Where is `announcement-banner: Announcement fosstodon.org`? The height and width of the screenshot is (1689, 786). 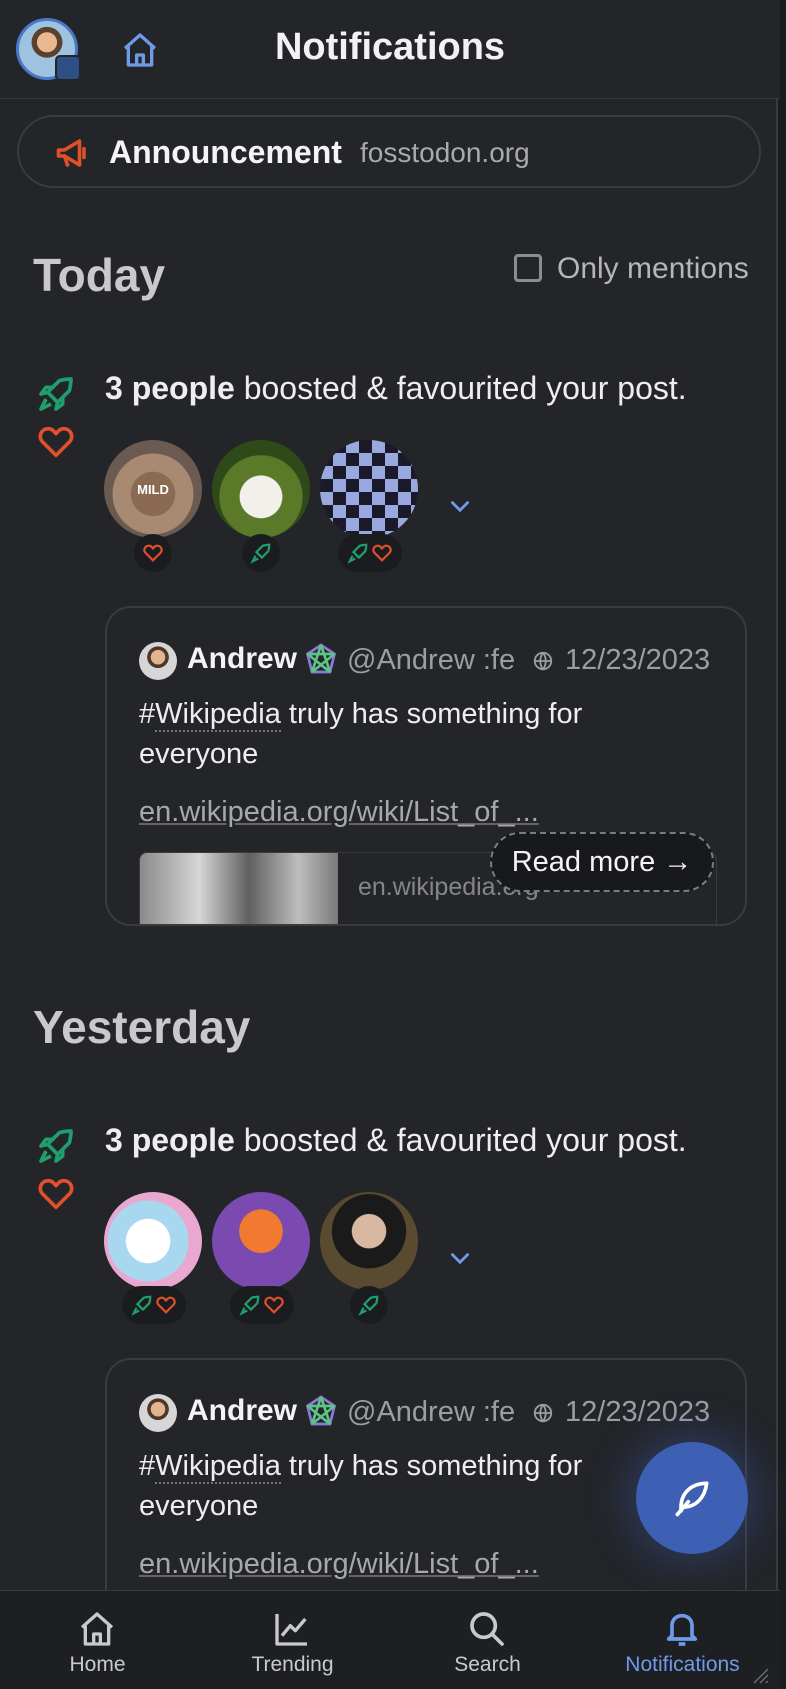
announcement-banner: Announcement fosstodon.org is located at coordinates (389, 151).